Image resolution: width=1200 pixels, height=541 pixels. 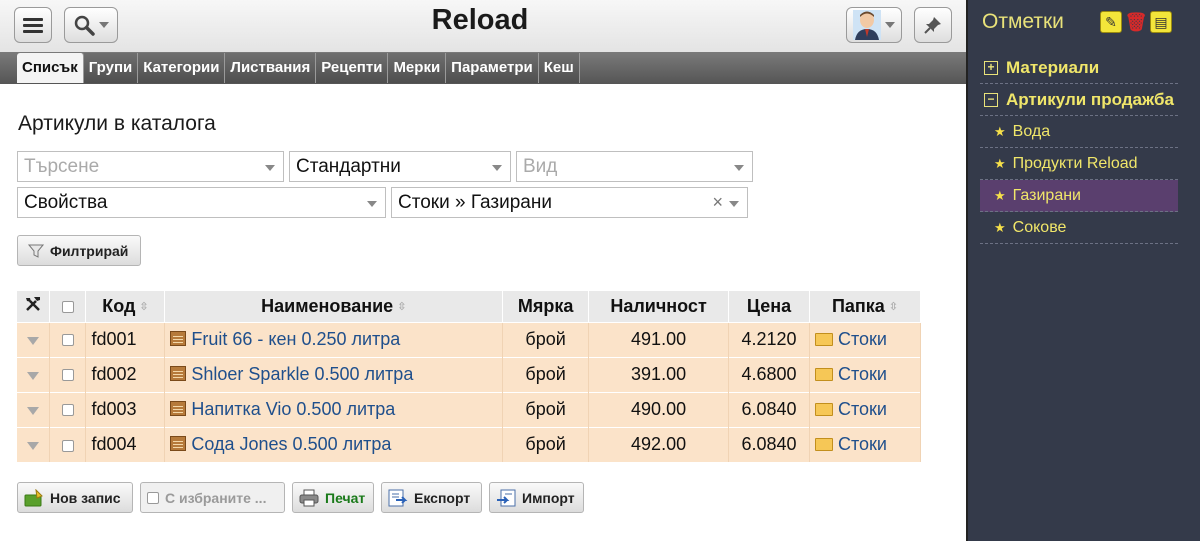 What do you see at coordinates (182, 68) in the screenshot?
I see `tab-categories: Категории` at bounding box center [182, 68].